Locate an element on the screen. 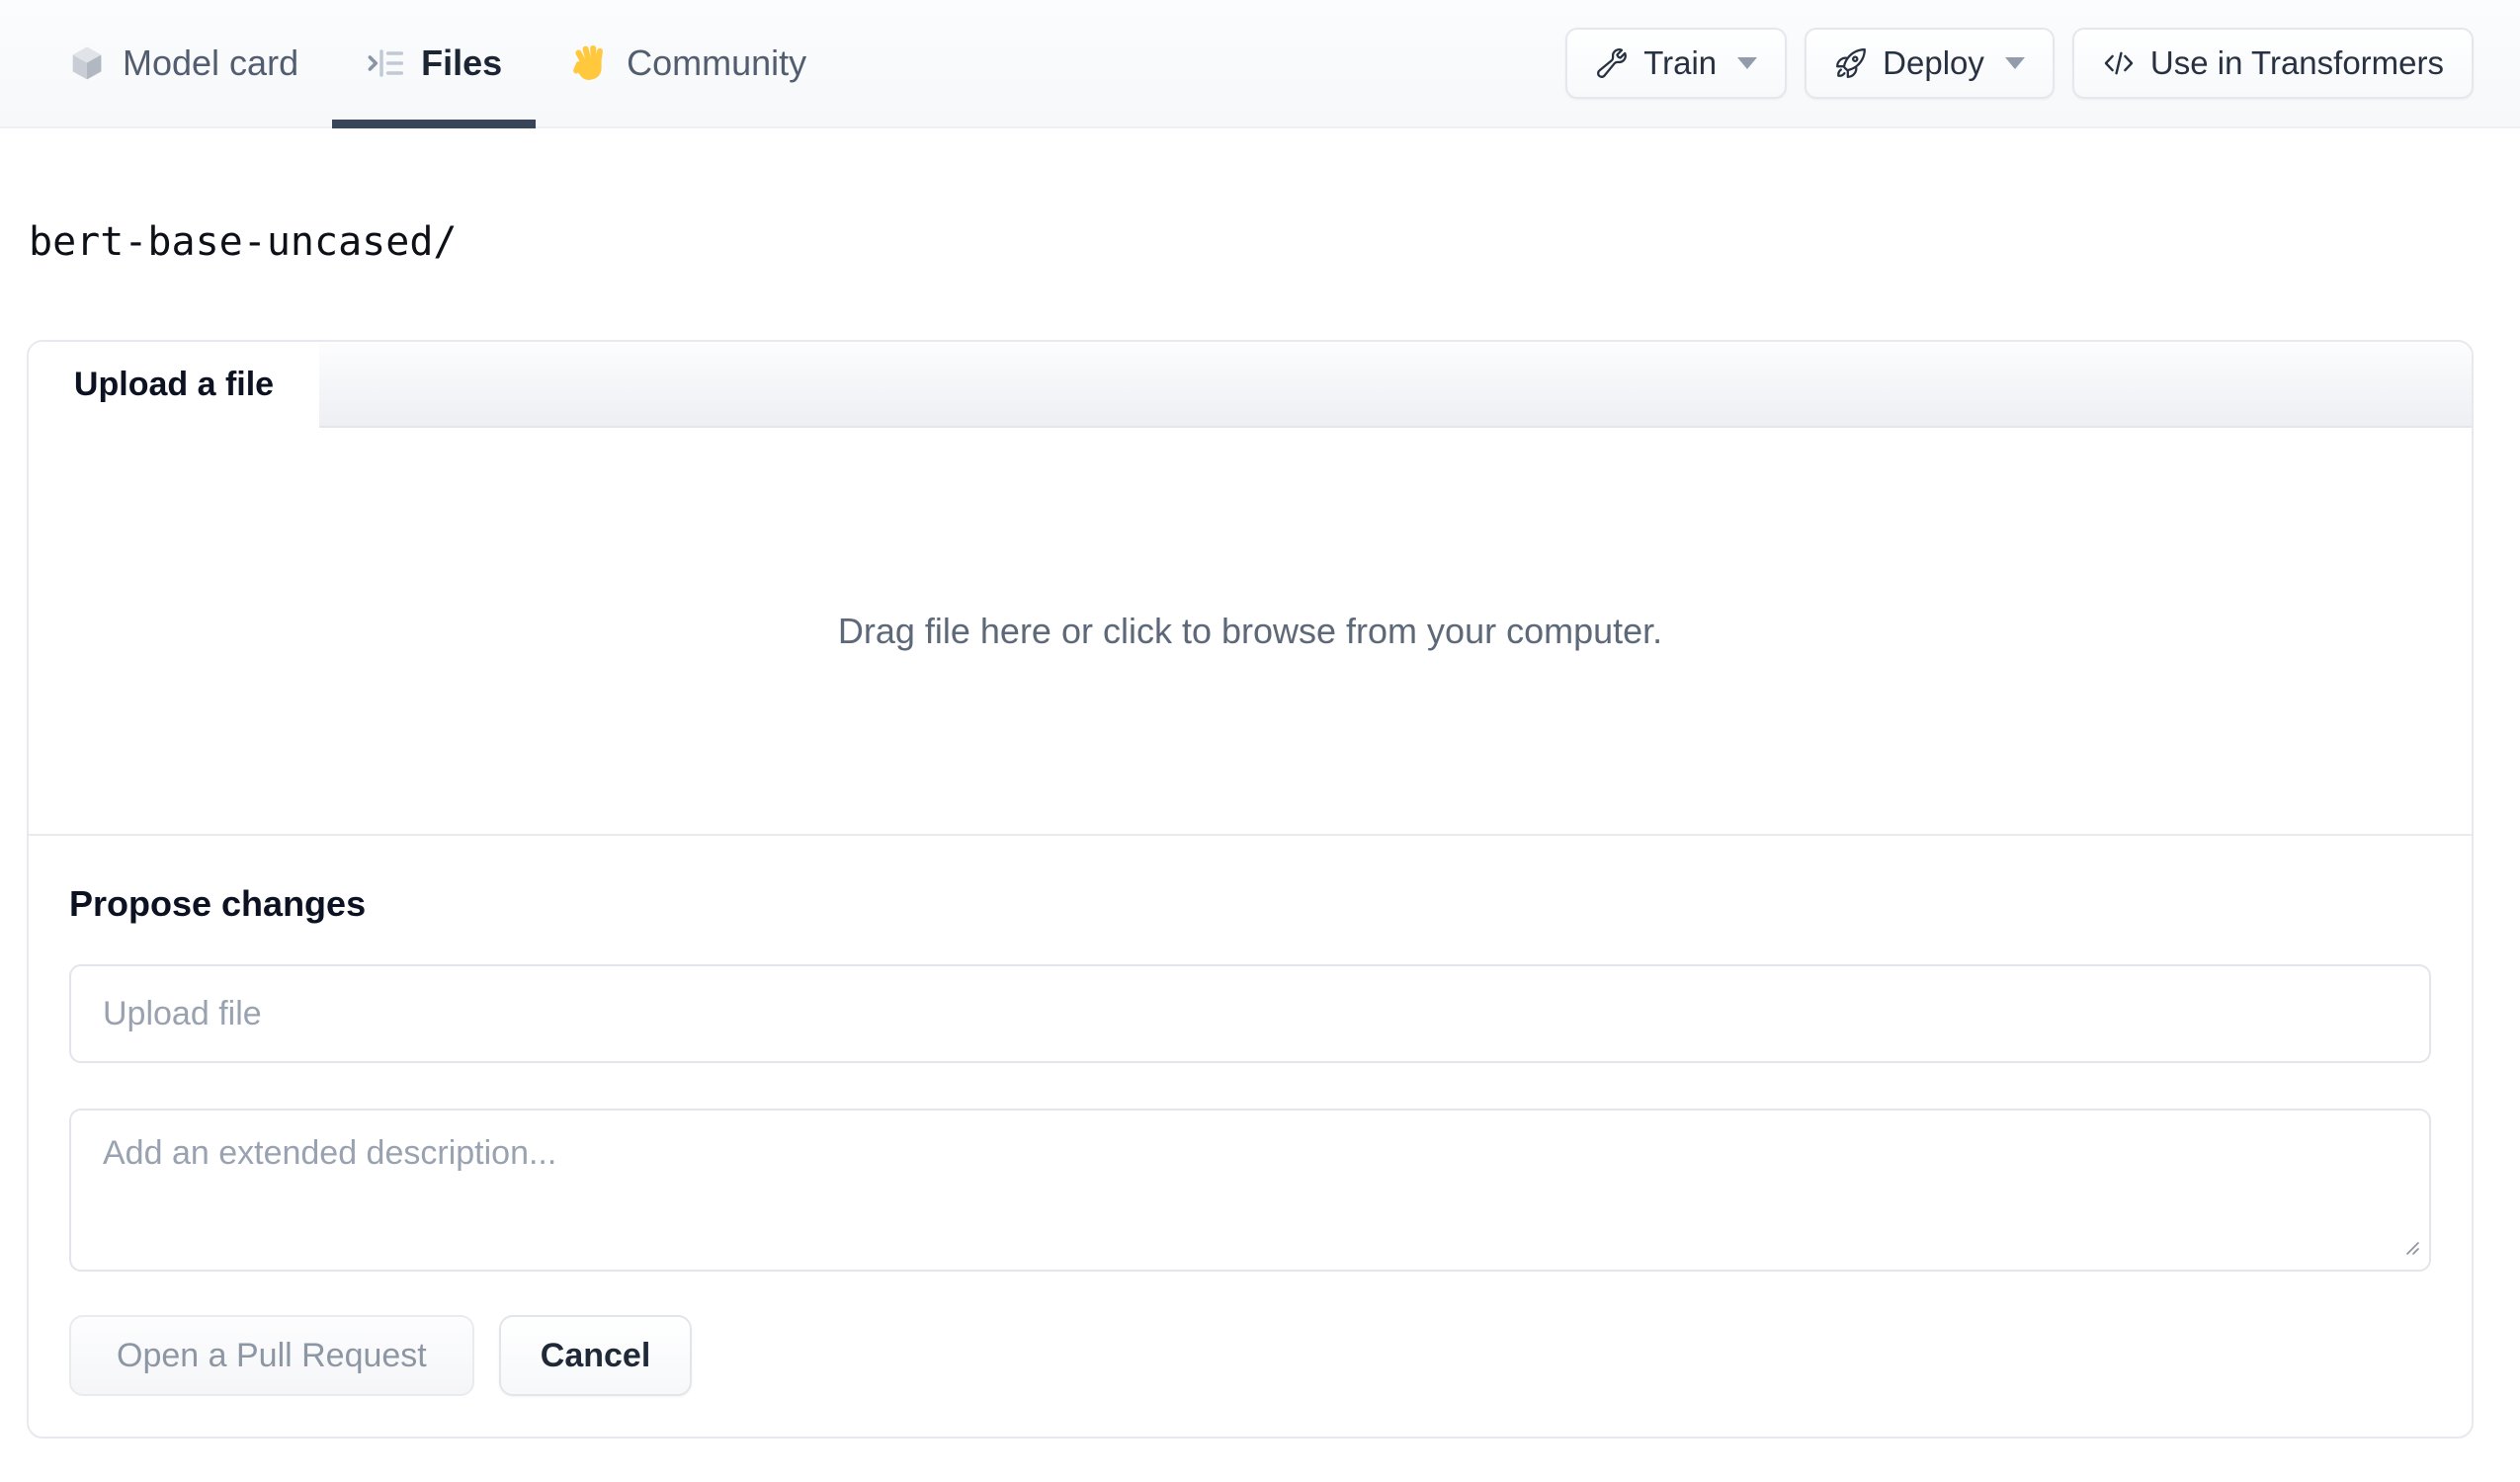  deploy-button-label: Deploy is located at coordinates (1933, 62).